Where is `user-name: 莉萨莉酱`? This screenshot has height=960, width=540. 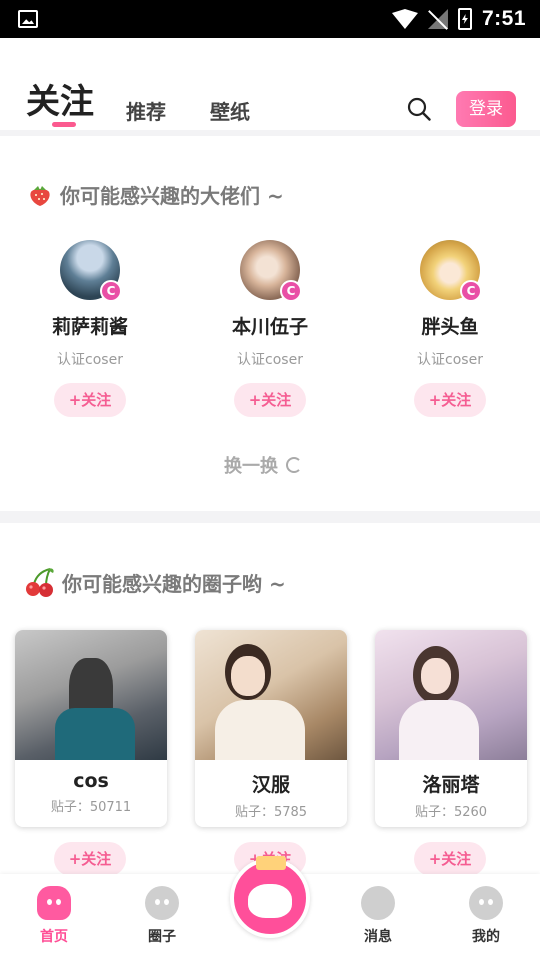 user-name: 莉萨莉酱 is located at coordinates (89, 327).